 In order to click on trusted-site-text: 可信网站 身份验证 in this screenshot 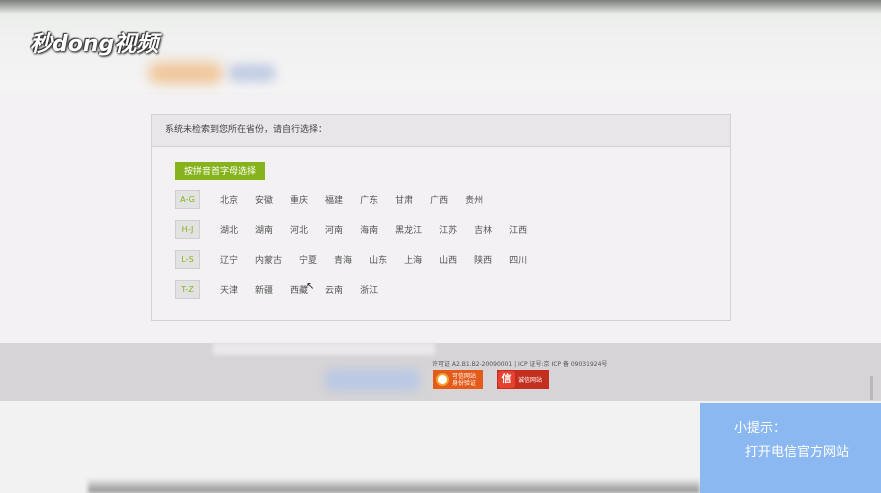, I will do `click(464, 379)`.